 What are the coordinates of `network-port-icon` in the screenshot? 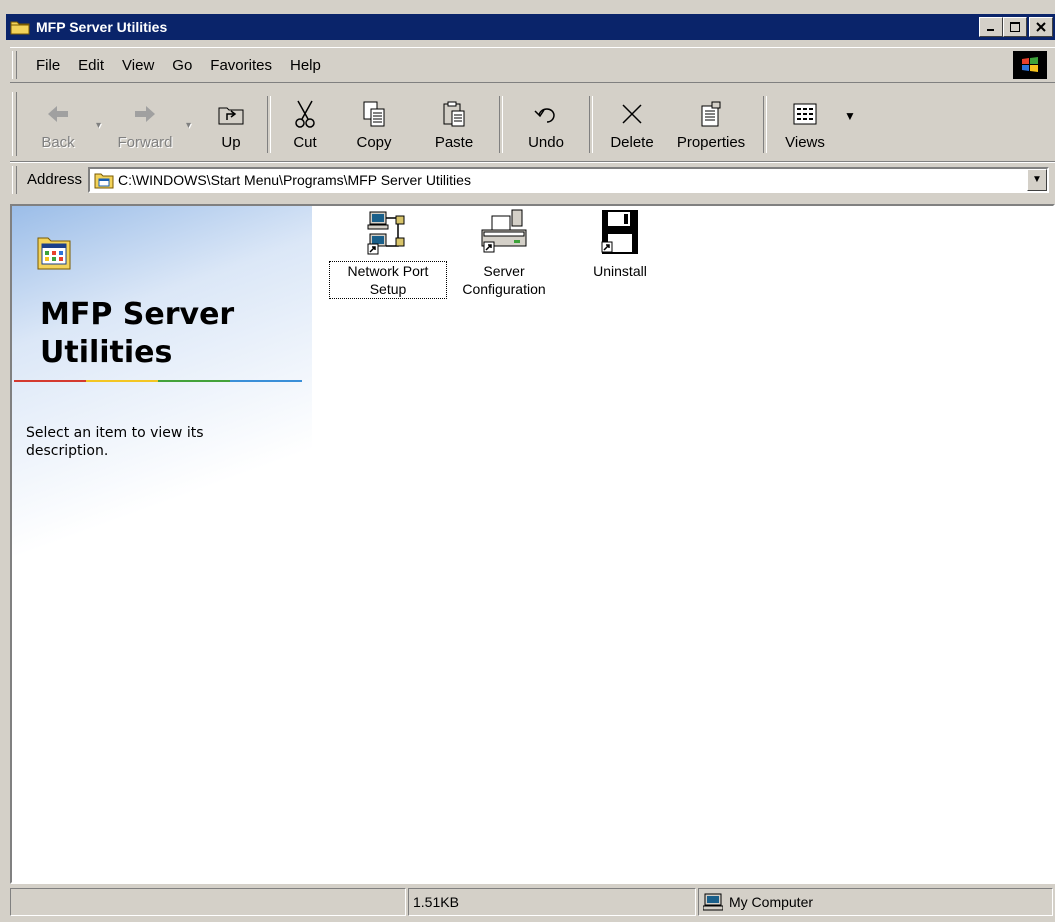 It's located at (386, 233).